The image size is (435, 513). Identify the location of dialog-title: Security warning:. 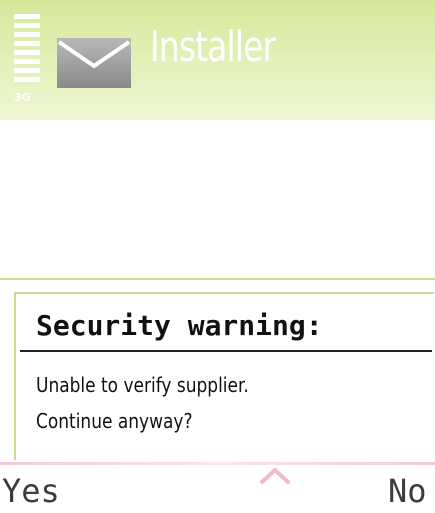
(179, 325).